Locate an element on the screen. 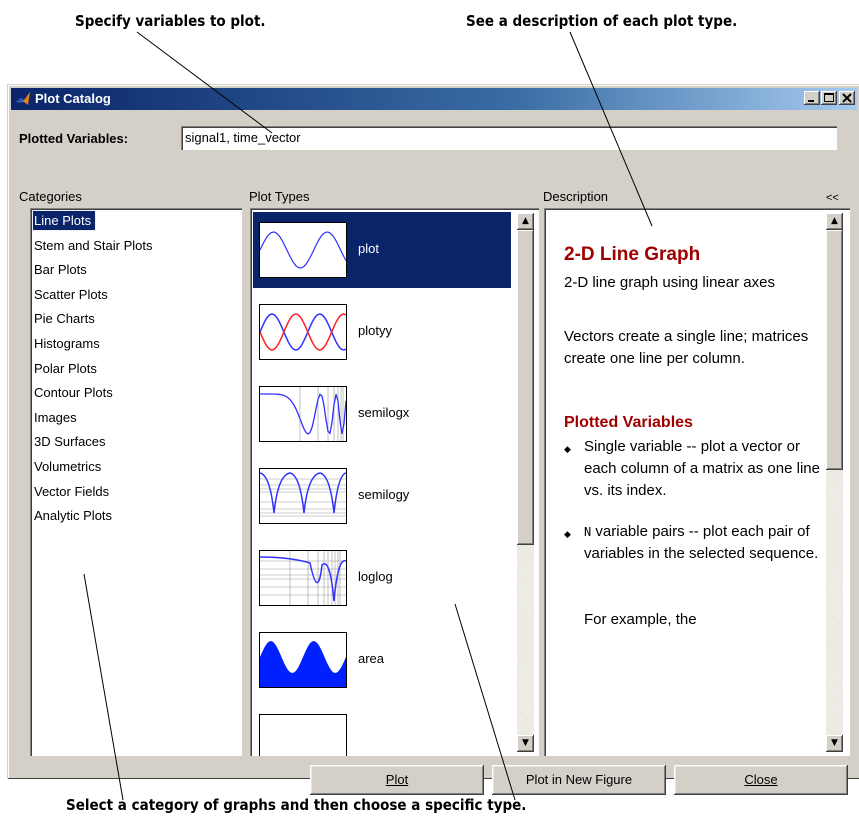 Image resolution: width=859 pixels, height=822 pixels. callout-line-plot-types is located at coordinates (485, 702).